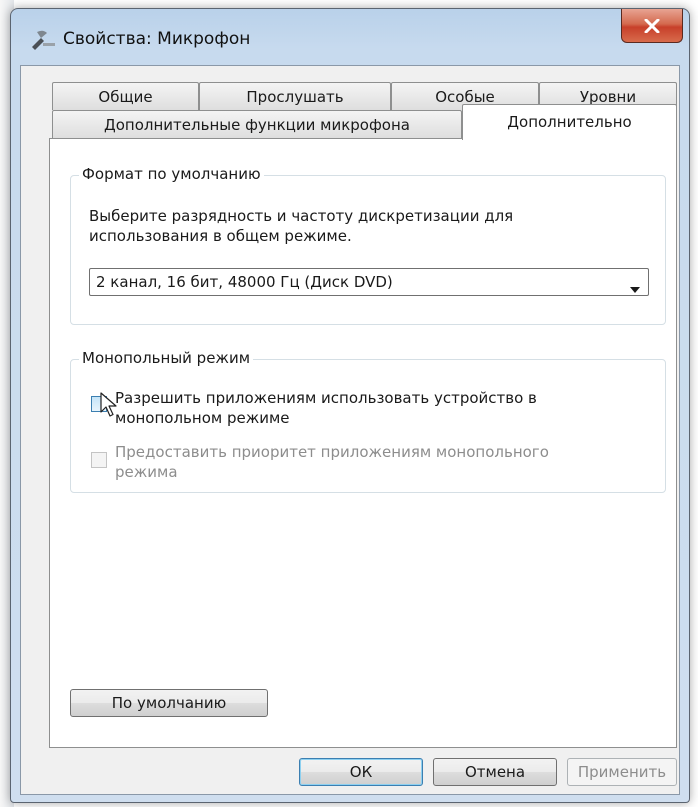 The width and height of the screenshot is (698, 807). I want to click on microphone-icon, so click(43, 37).